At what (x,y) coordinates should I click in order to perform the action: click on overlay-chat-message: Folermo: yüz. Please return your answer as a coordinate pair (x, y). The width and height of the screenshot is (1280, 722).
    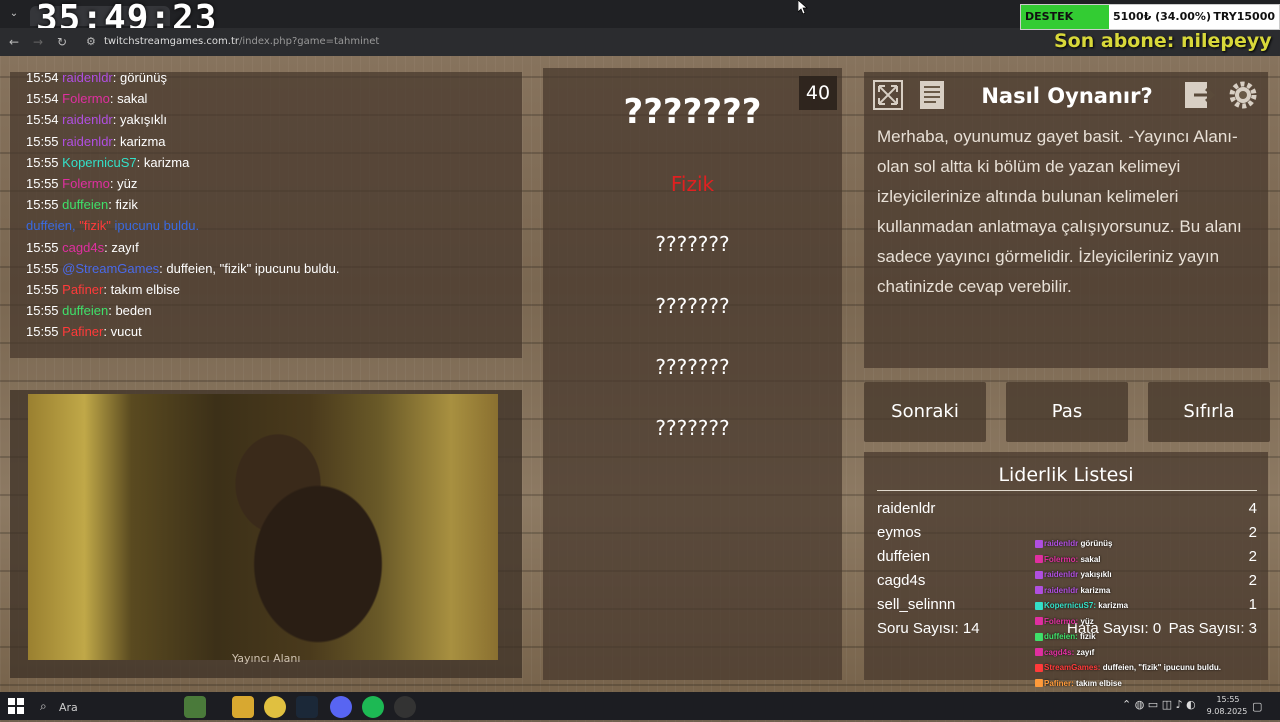
    Looking at the image, I should click on (1155, 622).